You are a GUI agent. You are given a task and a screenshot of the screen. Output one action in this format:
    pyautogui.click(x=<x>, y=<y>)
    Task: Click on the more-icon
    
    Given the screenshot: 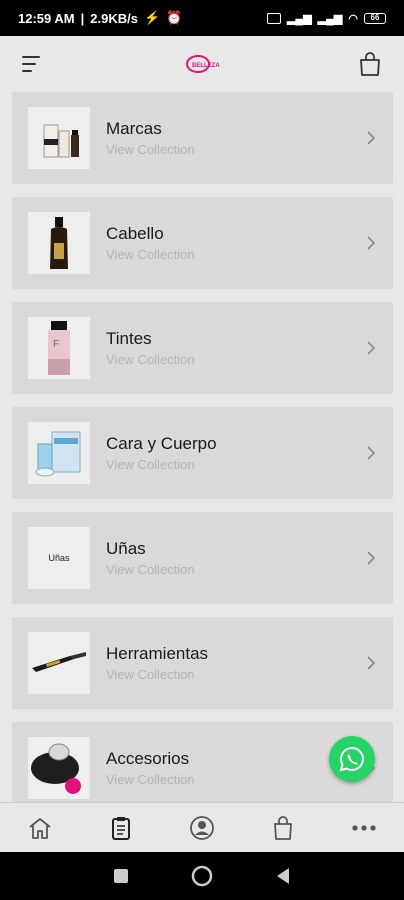 What is the action you would take?
    pyautogui.click(x=363, y=827)
    